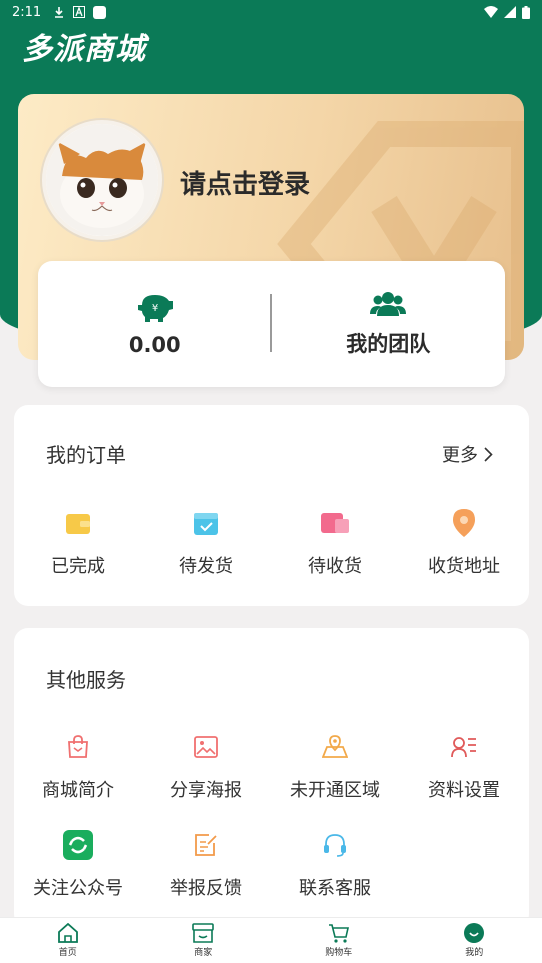  What do you see at coordinates (206, 865) in the screenshot?
I see `service-report-feedback: 举报反馈` at bounding box center [206, 865].